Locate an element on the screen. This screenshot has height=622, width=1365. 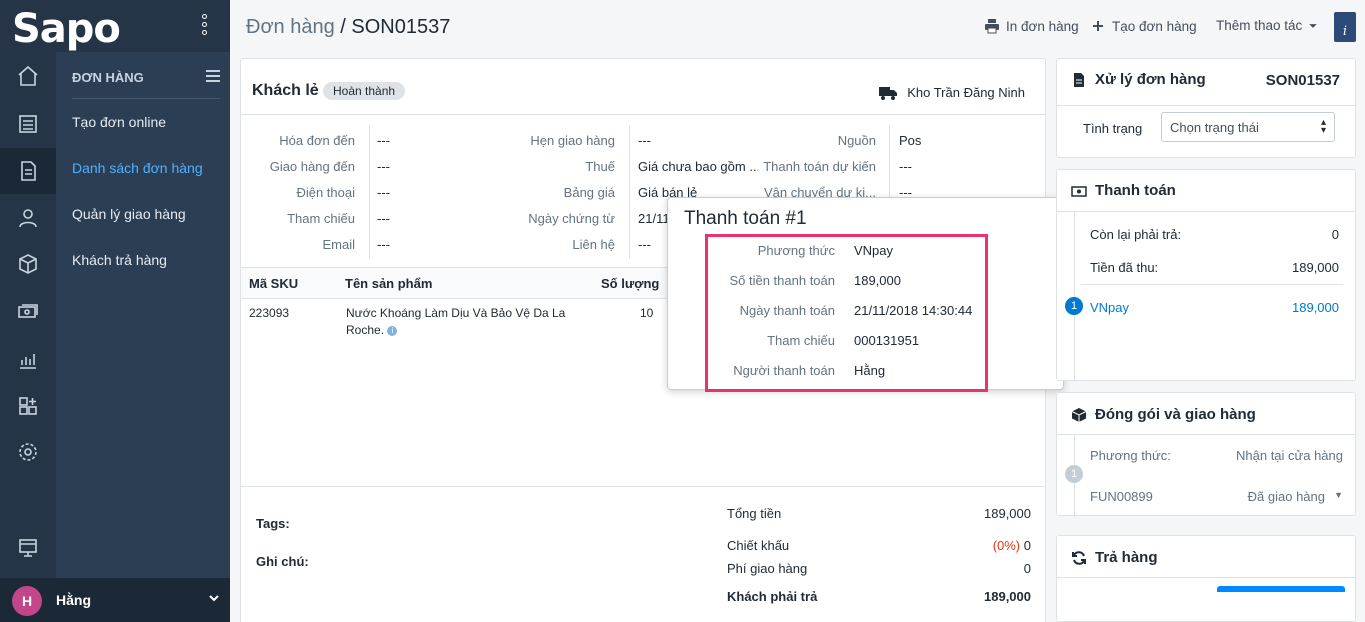
subnav-item-returns: Khách trả hàng is located at coordinates (119, 260).